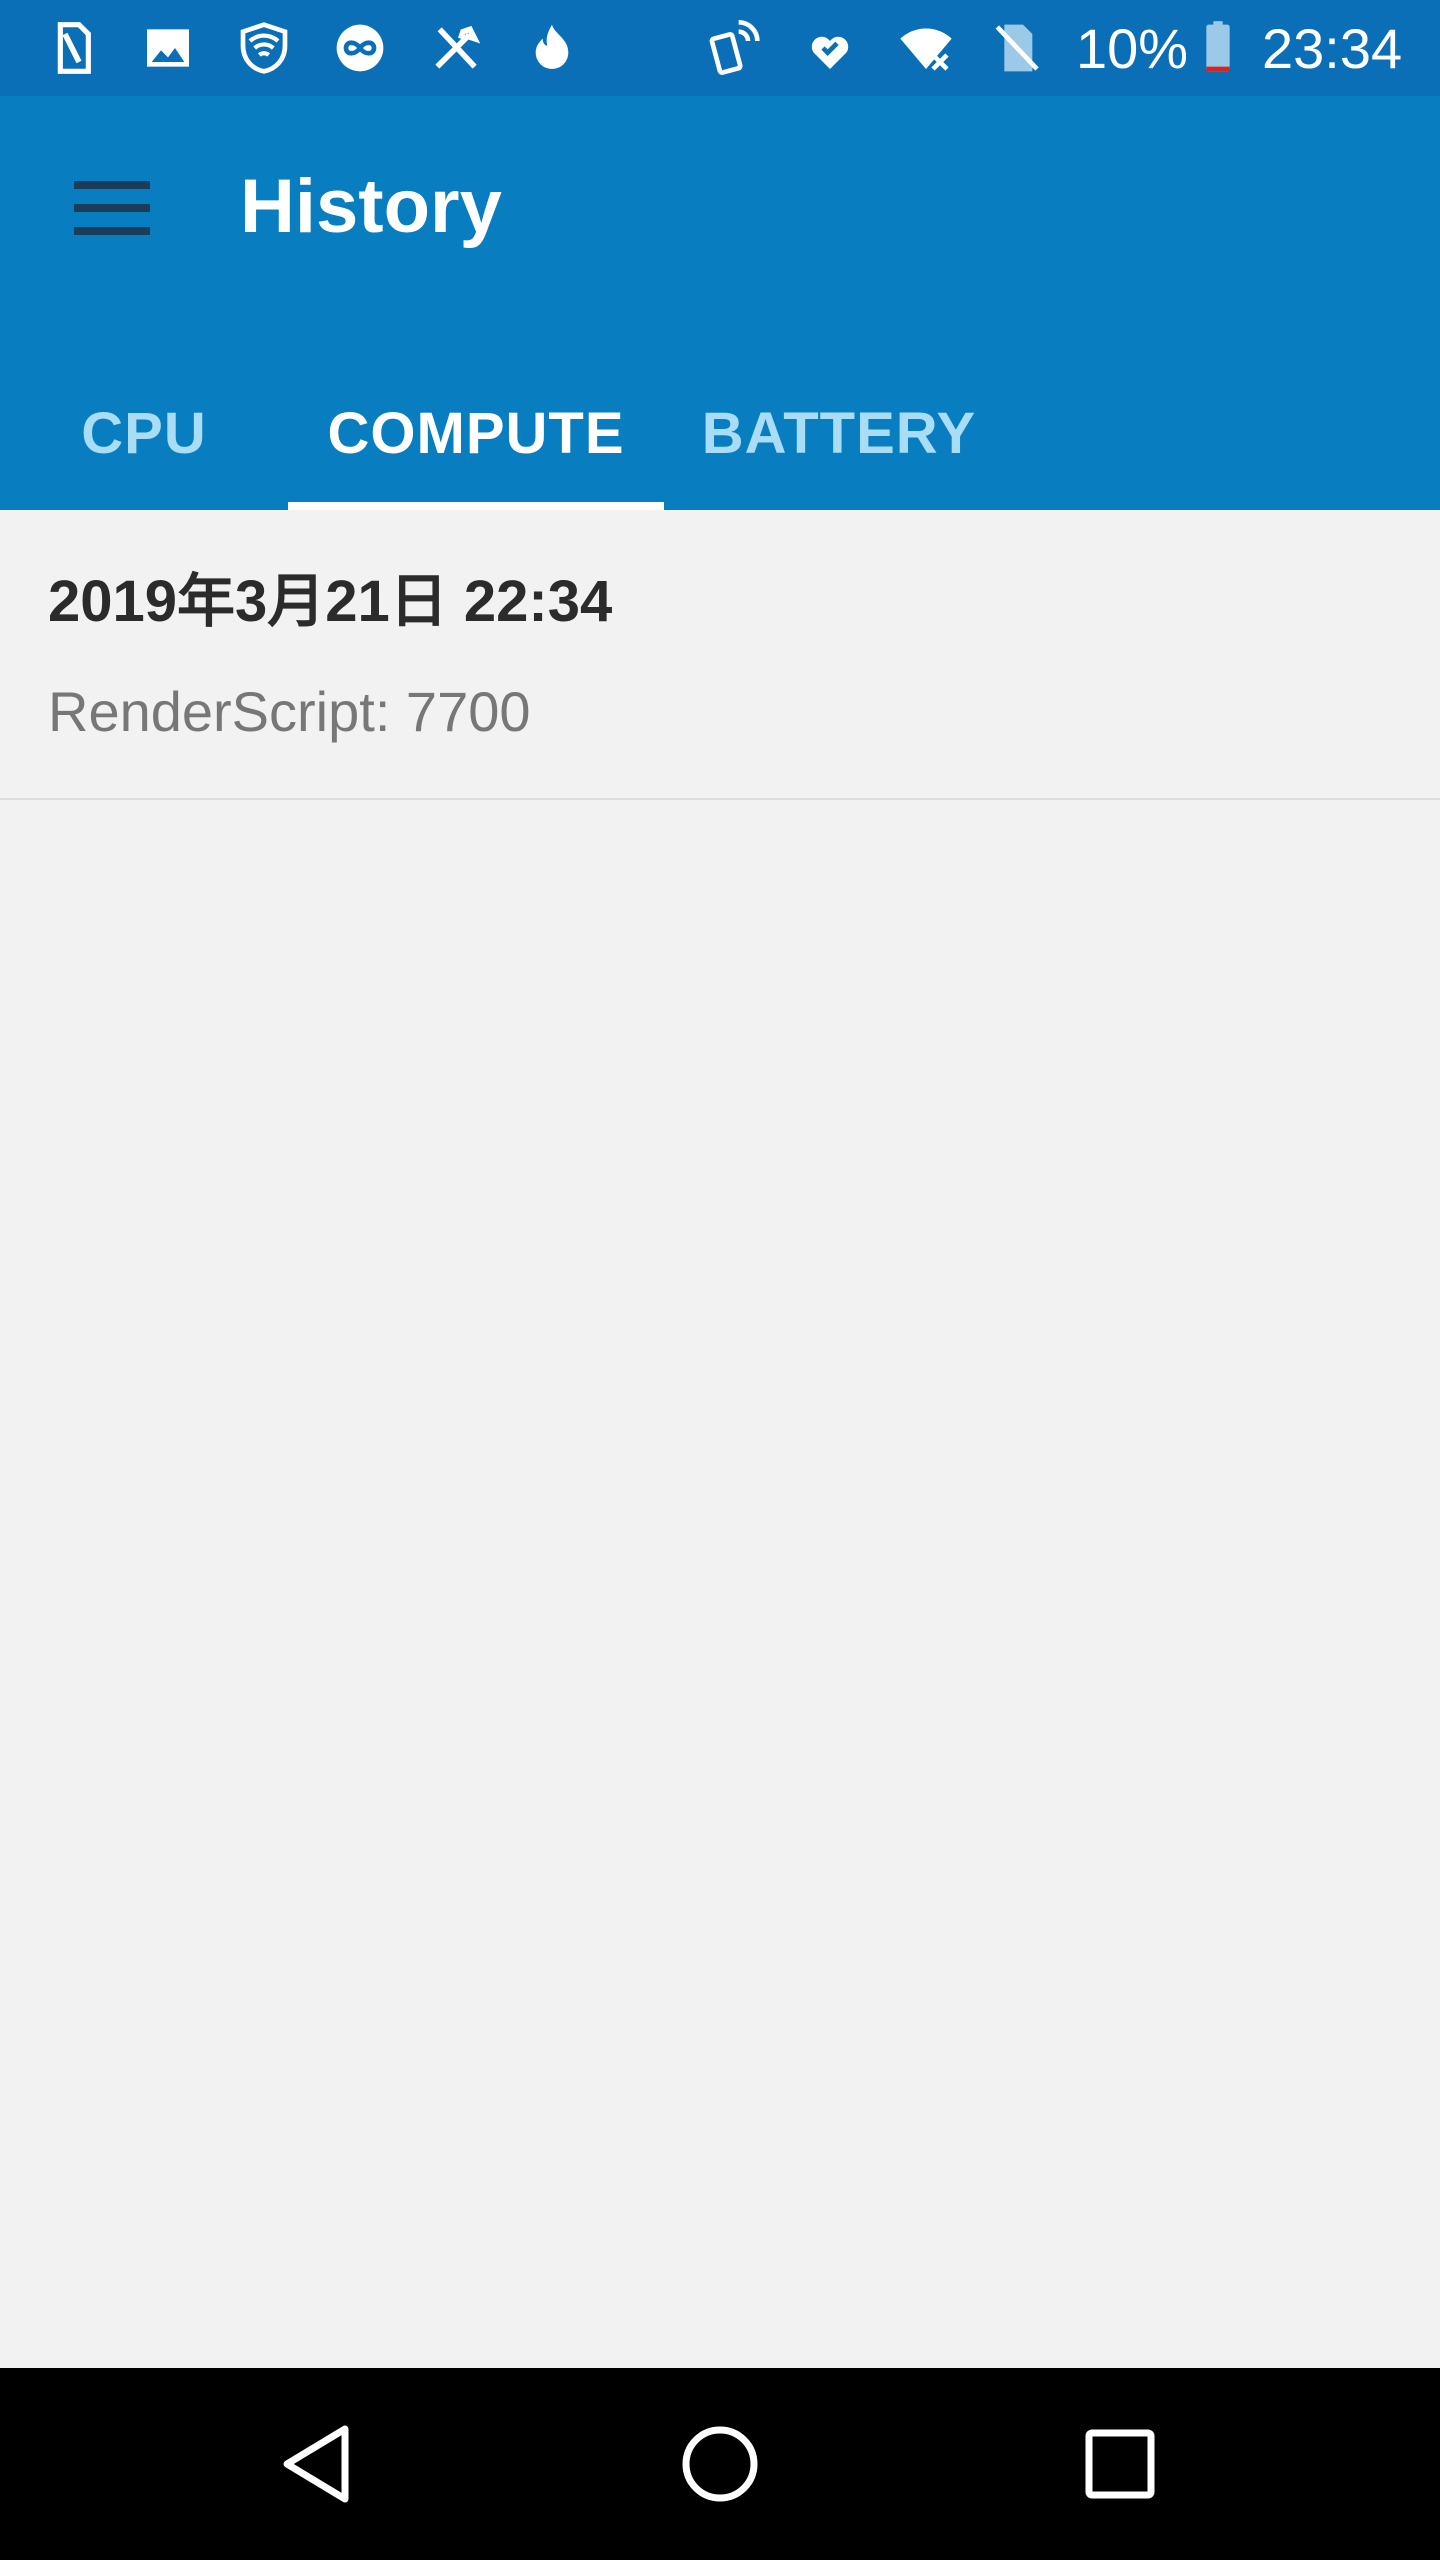 The image size is (1440, 2560). I want to click on tab-cpu: CPU, so click(144, 434).